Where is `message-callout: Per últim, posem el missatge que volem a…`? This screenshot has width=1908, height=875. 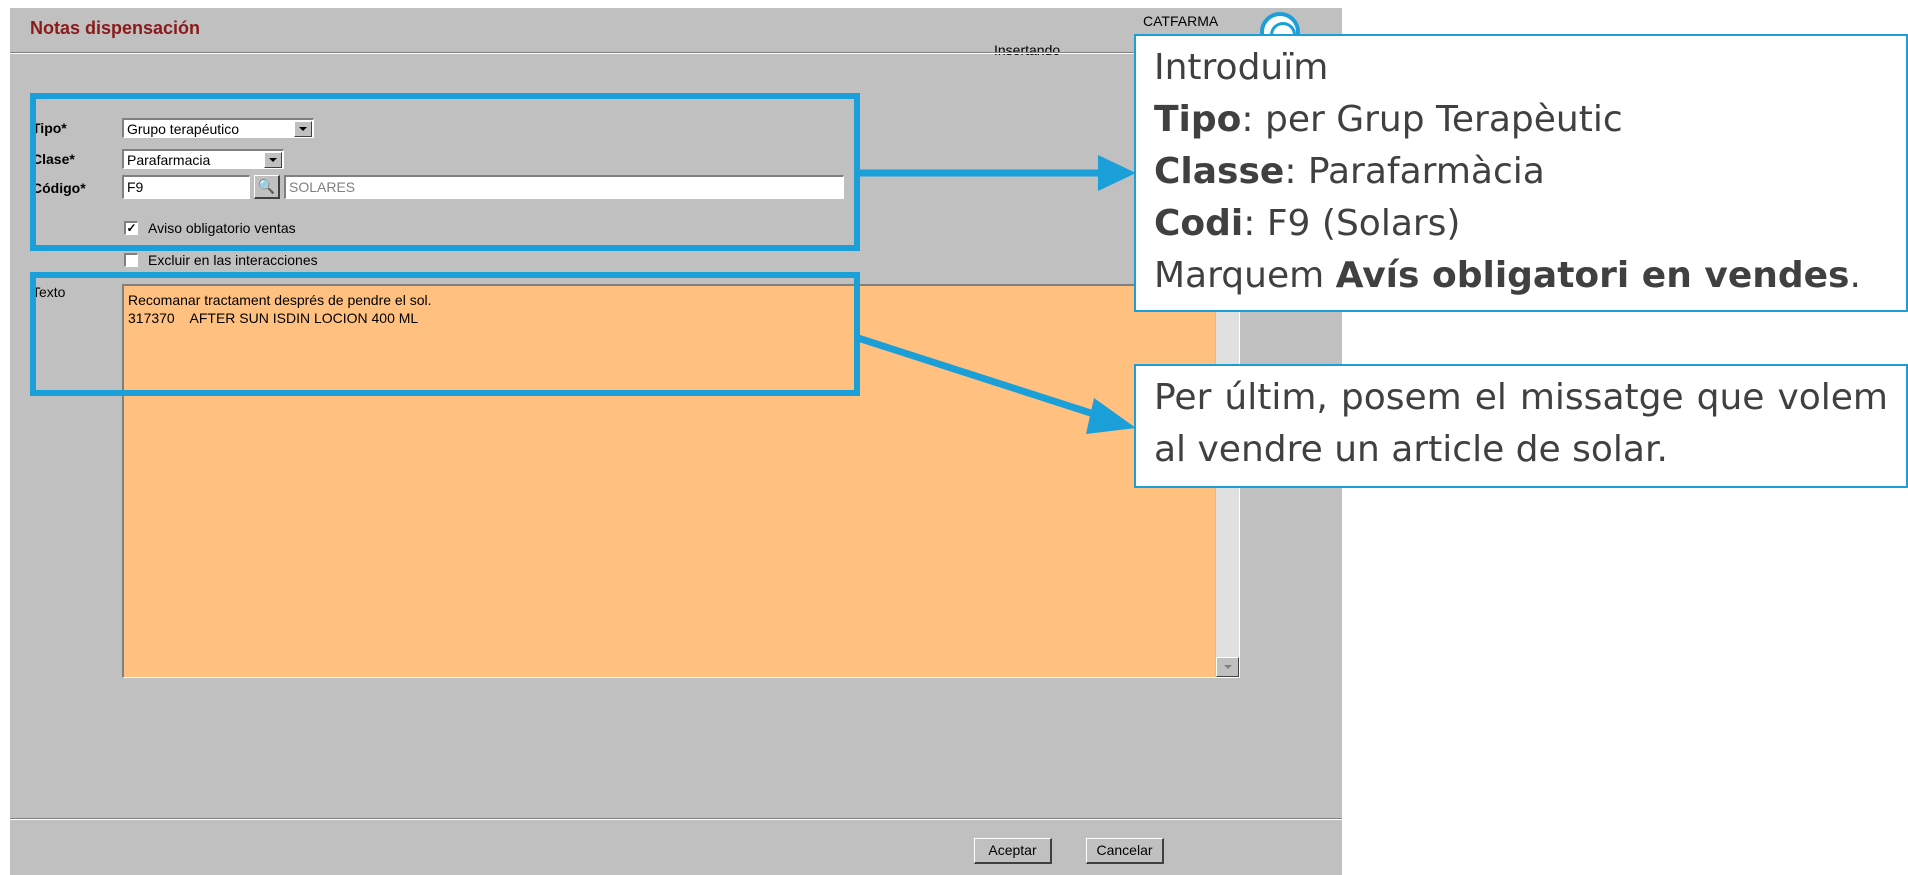
message-callout: Per últim, posem el missatge que volem a… is located at coordinates (1521, 426).